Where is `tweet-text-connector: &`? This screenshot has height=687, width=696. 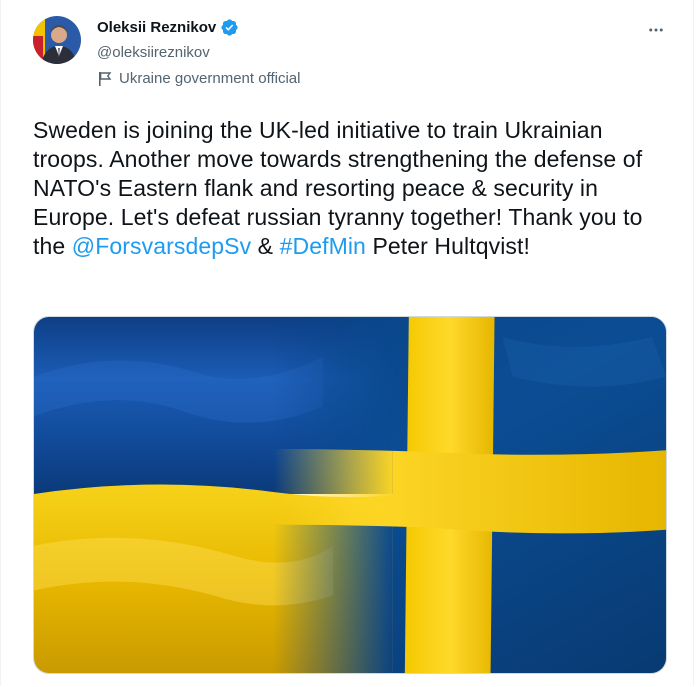 tweet-text-connector: & is located at coordinates (265, 246).